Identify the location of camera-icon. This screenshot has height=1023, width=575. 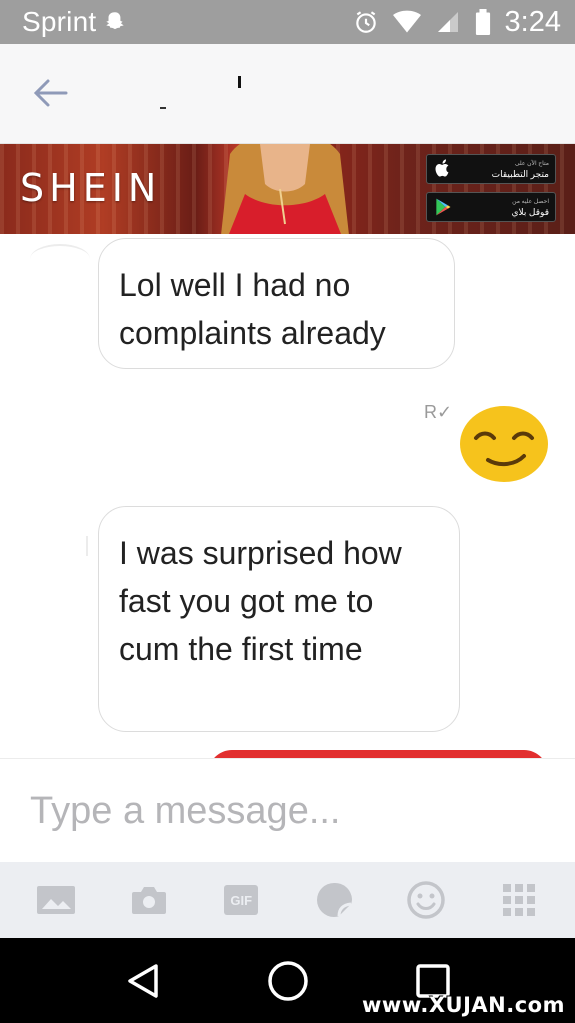
(148, 900).